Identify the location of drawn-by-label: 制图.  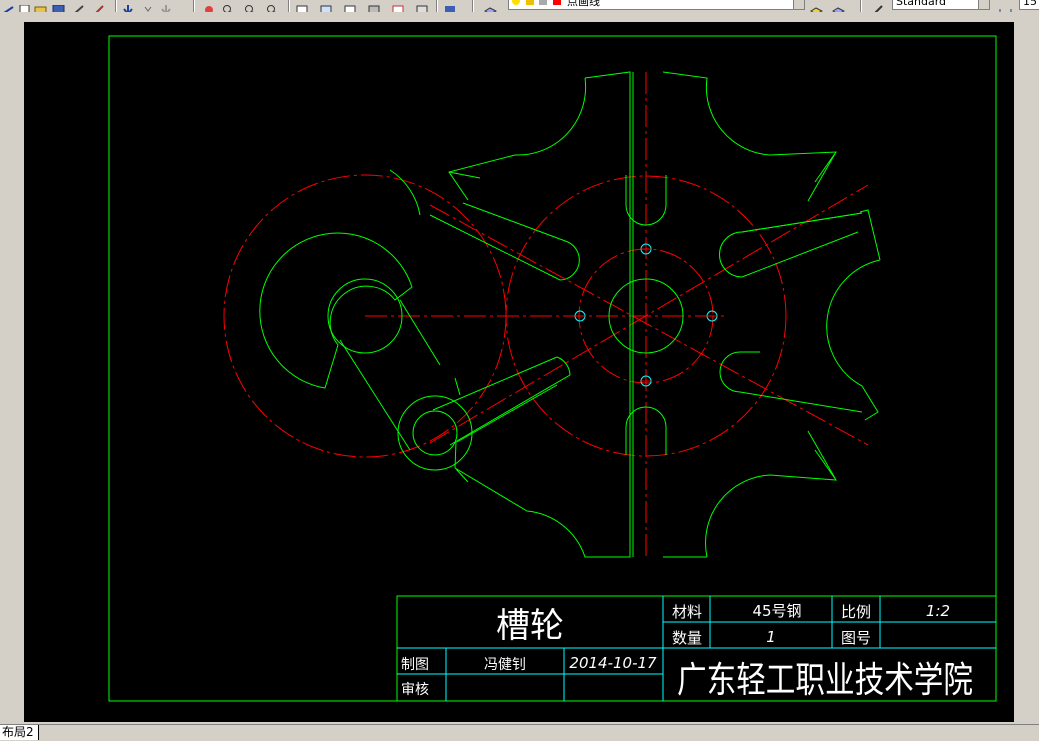
(415, 665).